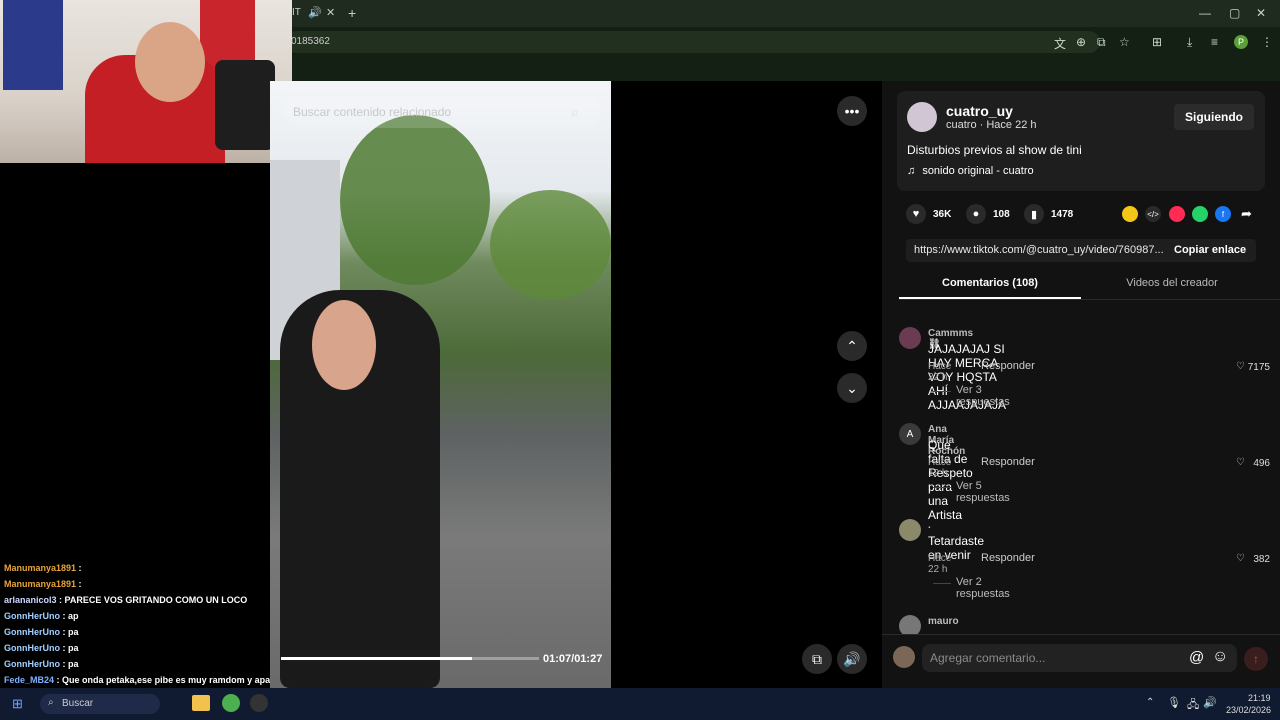 The height and width of the screenshot is (720, 1280). What do you see at coordinates (1193, 705) in the screenshot?
I see `network-icon: 🖧` at bounding box center [1193, 705].